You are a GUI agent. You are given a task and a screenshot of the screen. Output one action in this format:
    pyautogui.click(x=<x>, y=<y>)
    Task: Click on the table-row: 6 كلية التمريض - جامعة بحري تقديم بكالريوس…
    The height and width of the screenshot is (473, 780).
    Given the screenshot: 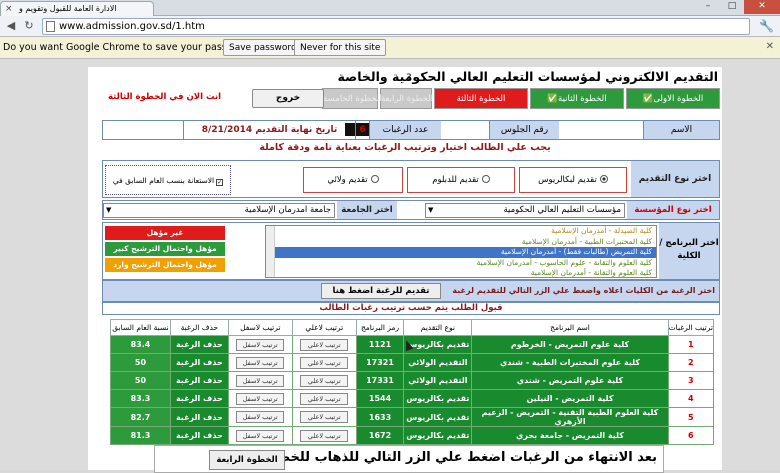 What is the action you would take?
    pyautogui.click(x=412, y=435)
    